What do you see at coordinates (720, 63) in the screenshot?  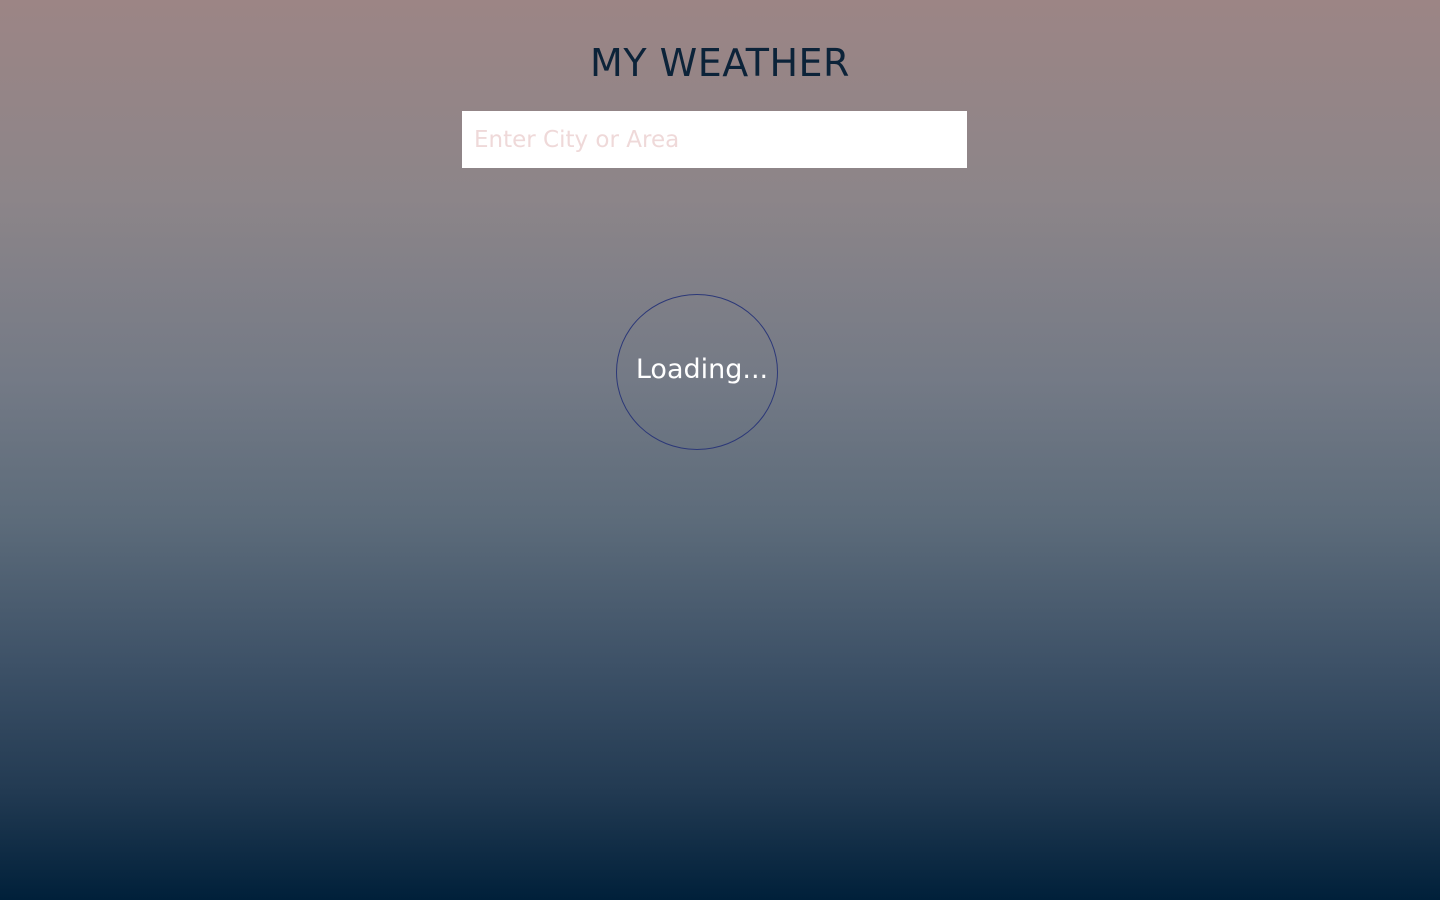 I see `app-title: MY WEATHER` at bounding box center [720, 63].